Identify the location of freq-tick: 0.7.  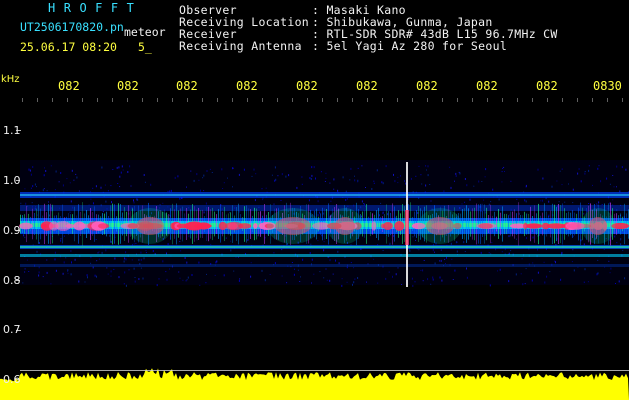
(12, 329).